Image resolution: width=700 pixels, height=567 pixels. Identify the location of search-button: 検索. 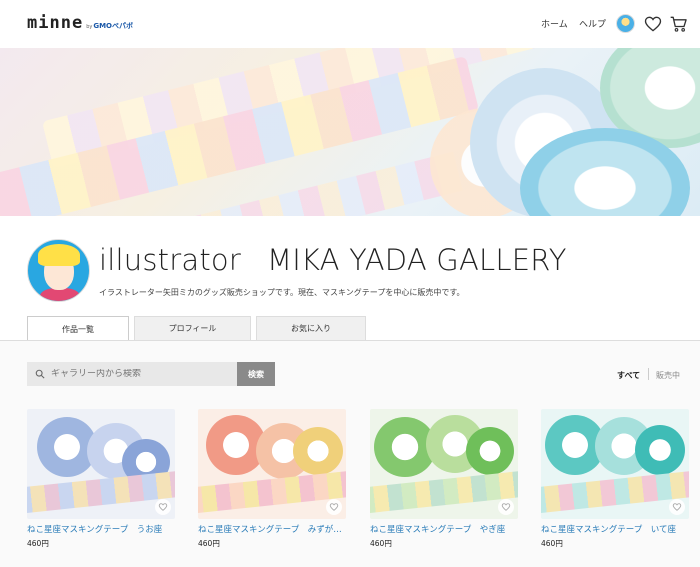
(256, 374).